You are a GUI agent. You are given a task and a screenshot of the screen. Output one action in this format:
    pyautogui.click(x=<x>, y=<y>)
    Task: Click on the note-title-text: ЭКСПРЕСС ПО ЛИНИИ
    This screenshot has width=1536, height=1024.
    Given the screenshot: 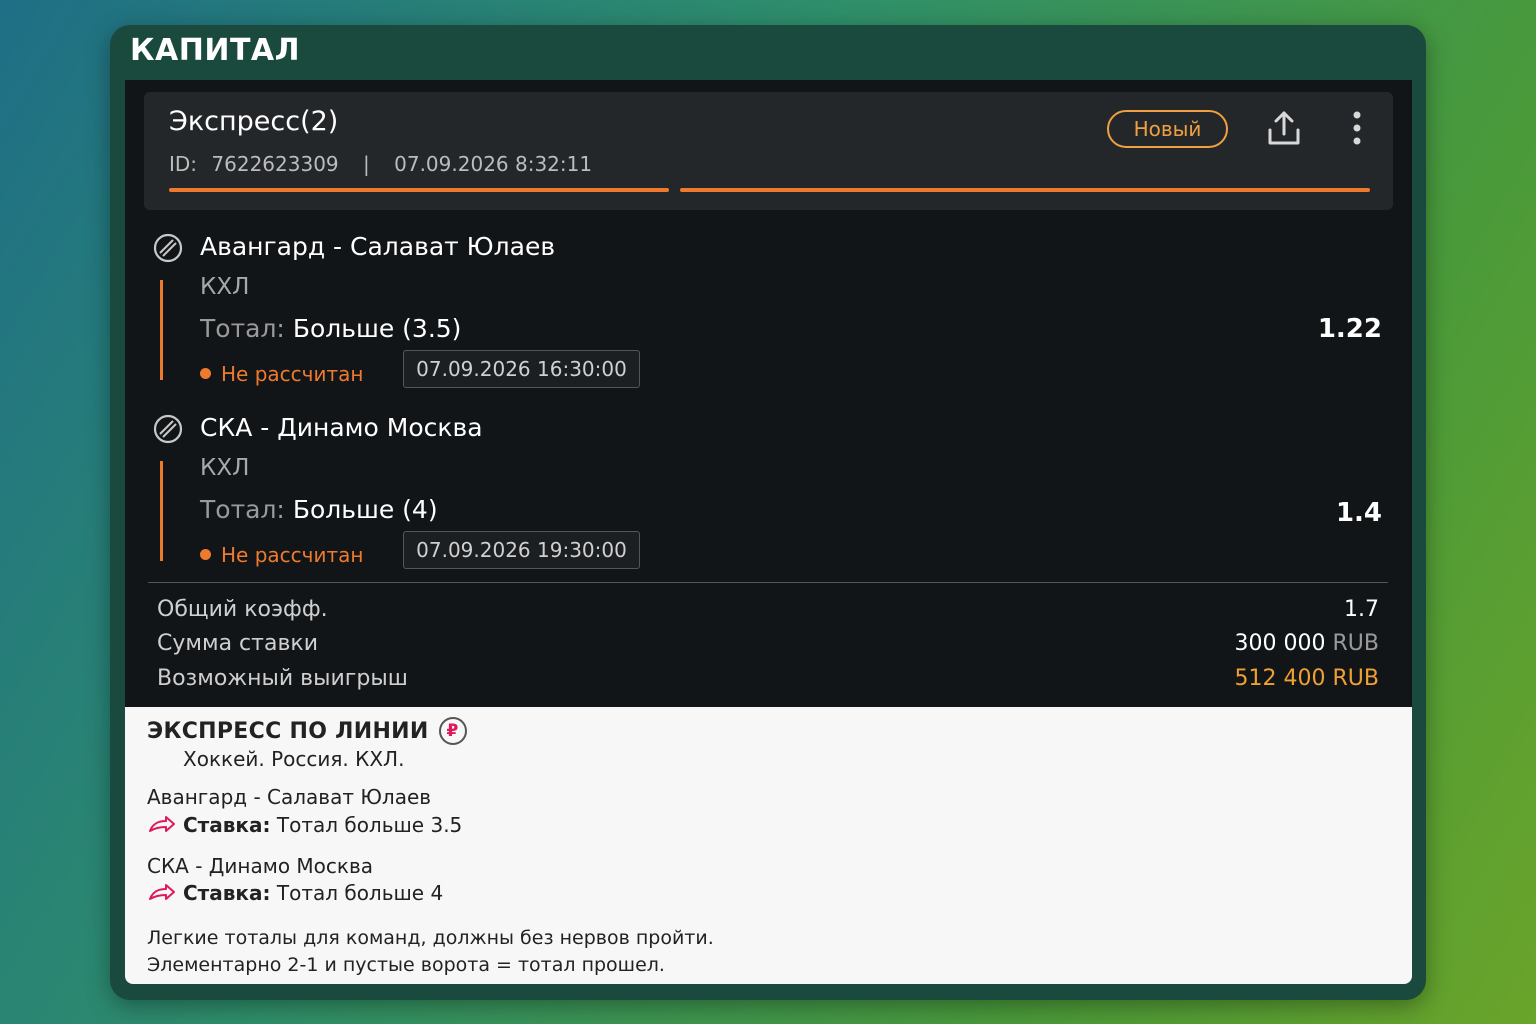 What is the action you would take?
    pyautogui.click(x=288, y=731)
    